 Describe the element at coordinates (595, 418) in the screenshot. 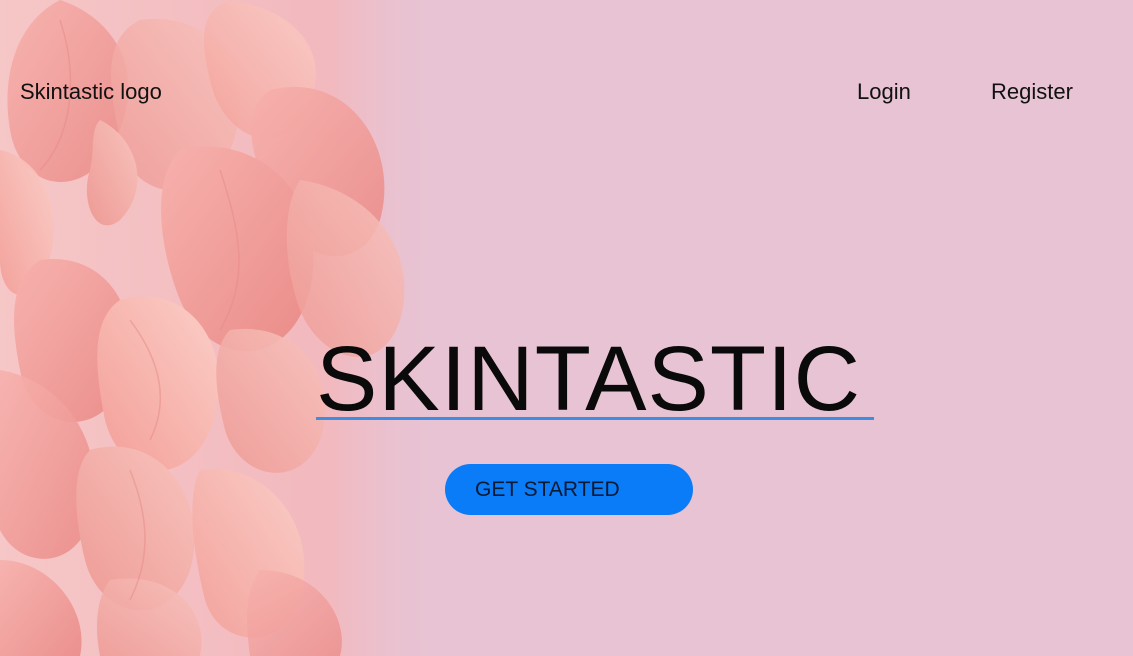

I see `hero-title-underline` at that location.